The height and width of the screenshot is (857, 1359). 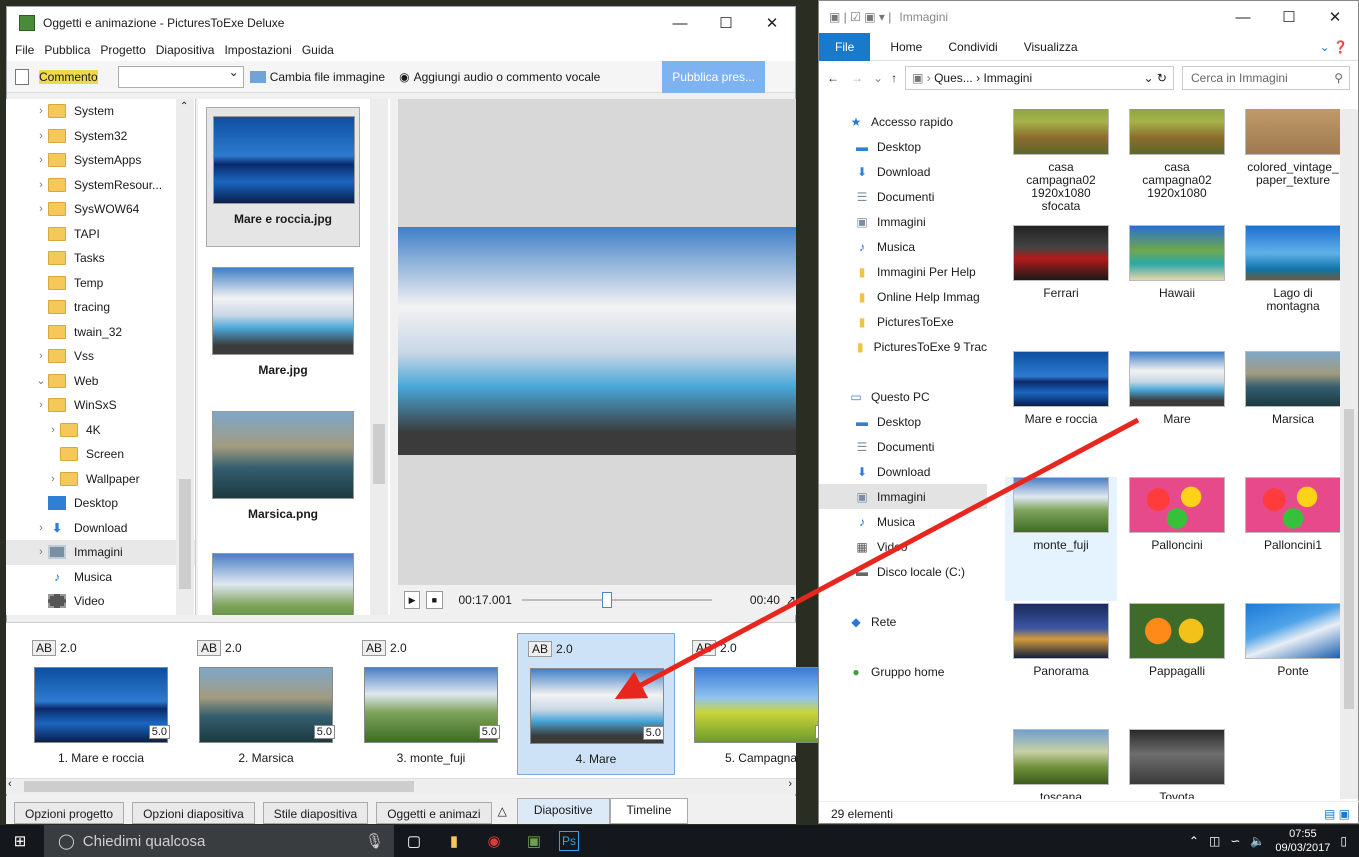 What do you see at coordinates (791, 600) in the screenshot?
I see `fullscreen-icon: ↗` at bounding box center [791, 600].